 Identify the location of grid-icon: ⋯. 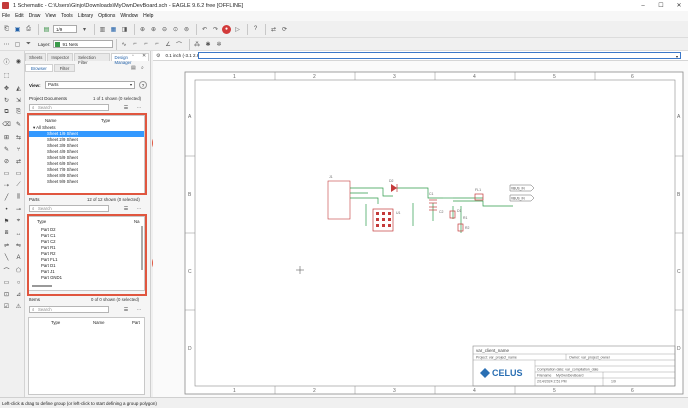
(6, 44).